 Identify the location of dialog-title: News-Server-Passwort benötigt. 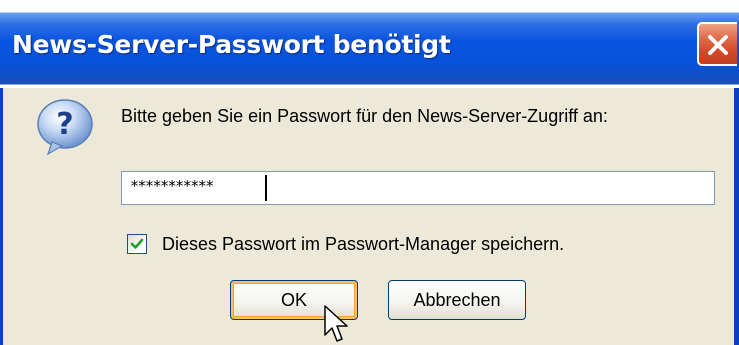
(231, 44).